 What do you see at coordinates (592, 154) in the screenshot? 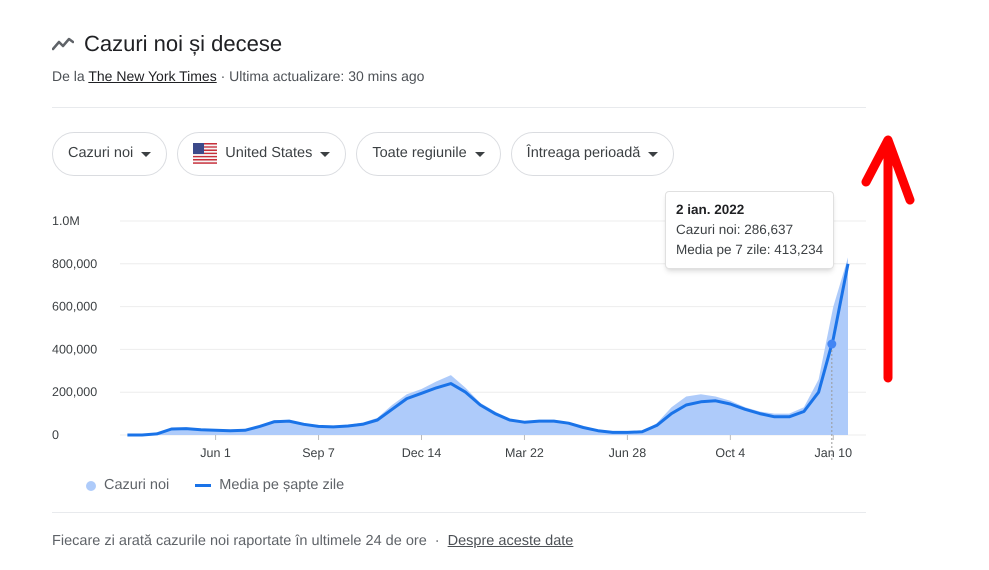
I see `filter-dropdown: Întreaga perioadă` at bounding box center [592, 154].